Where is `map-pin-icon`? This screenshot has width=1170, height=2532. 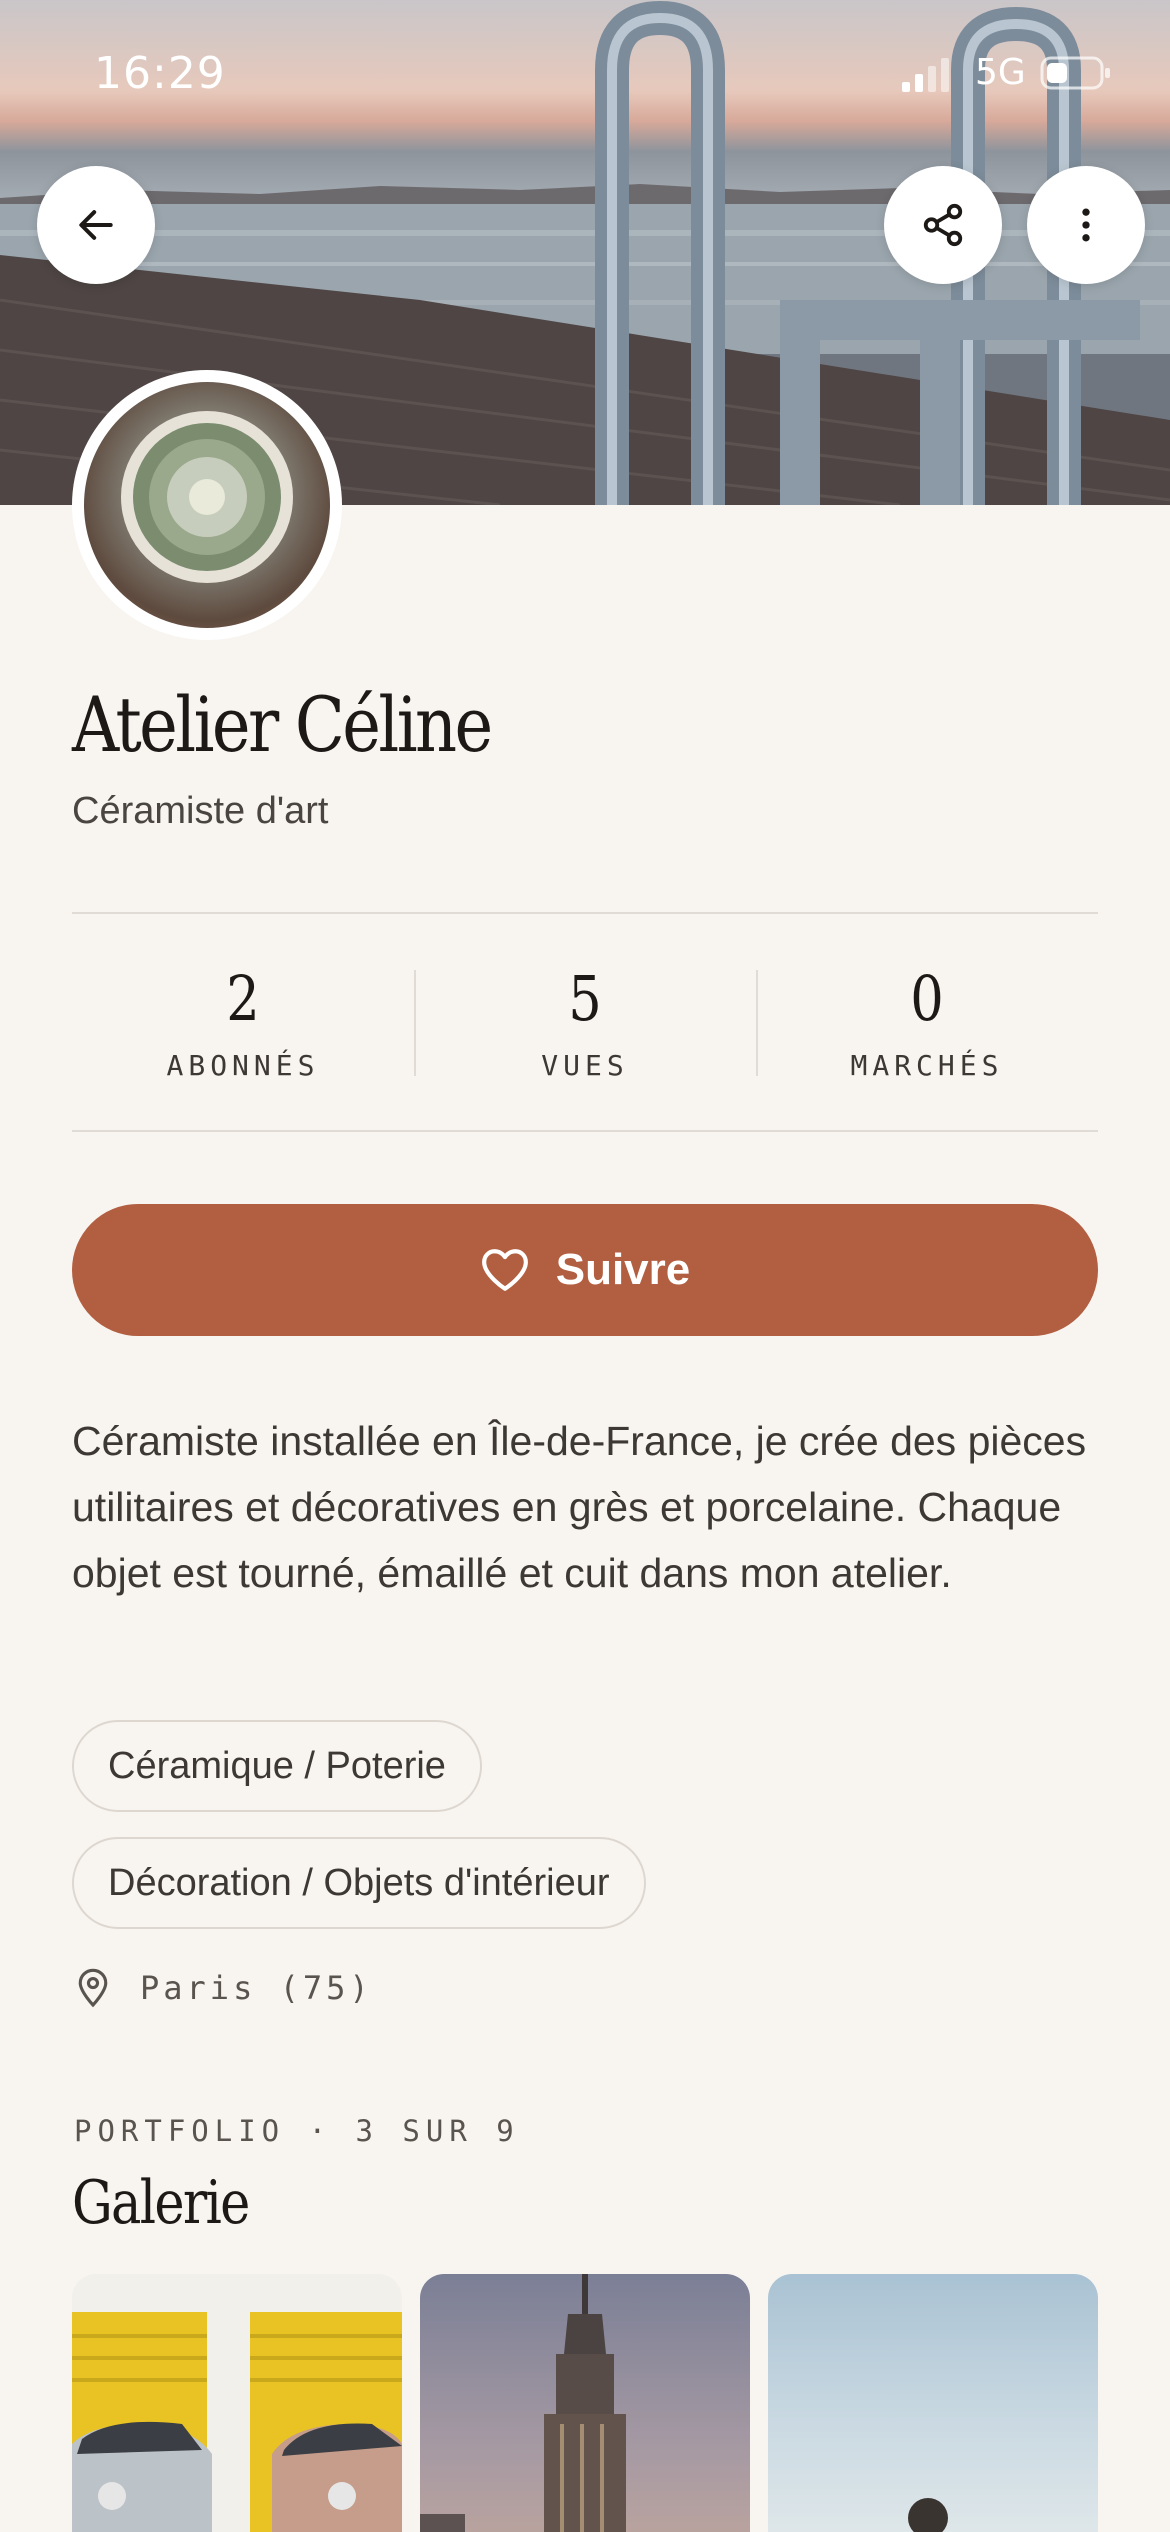 map-pin-icon is located at coordinates (93, 1988).